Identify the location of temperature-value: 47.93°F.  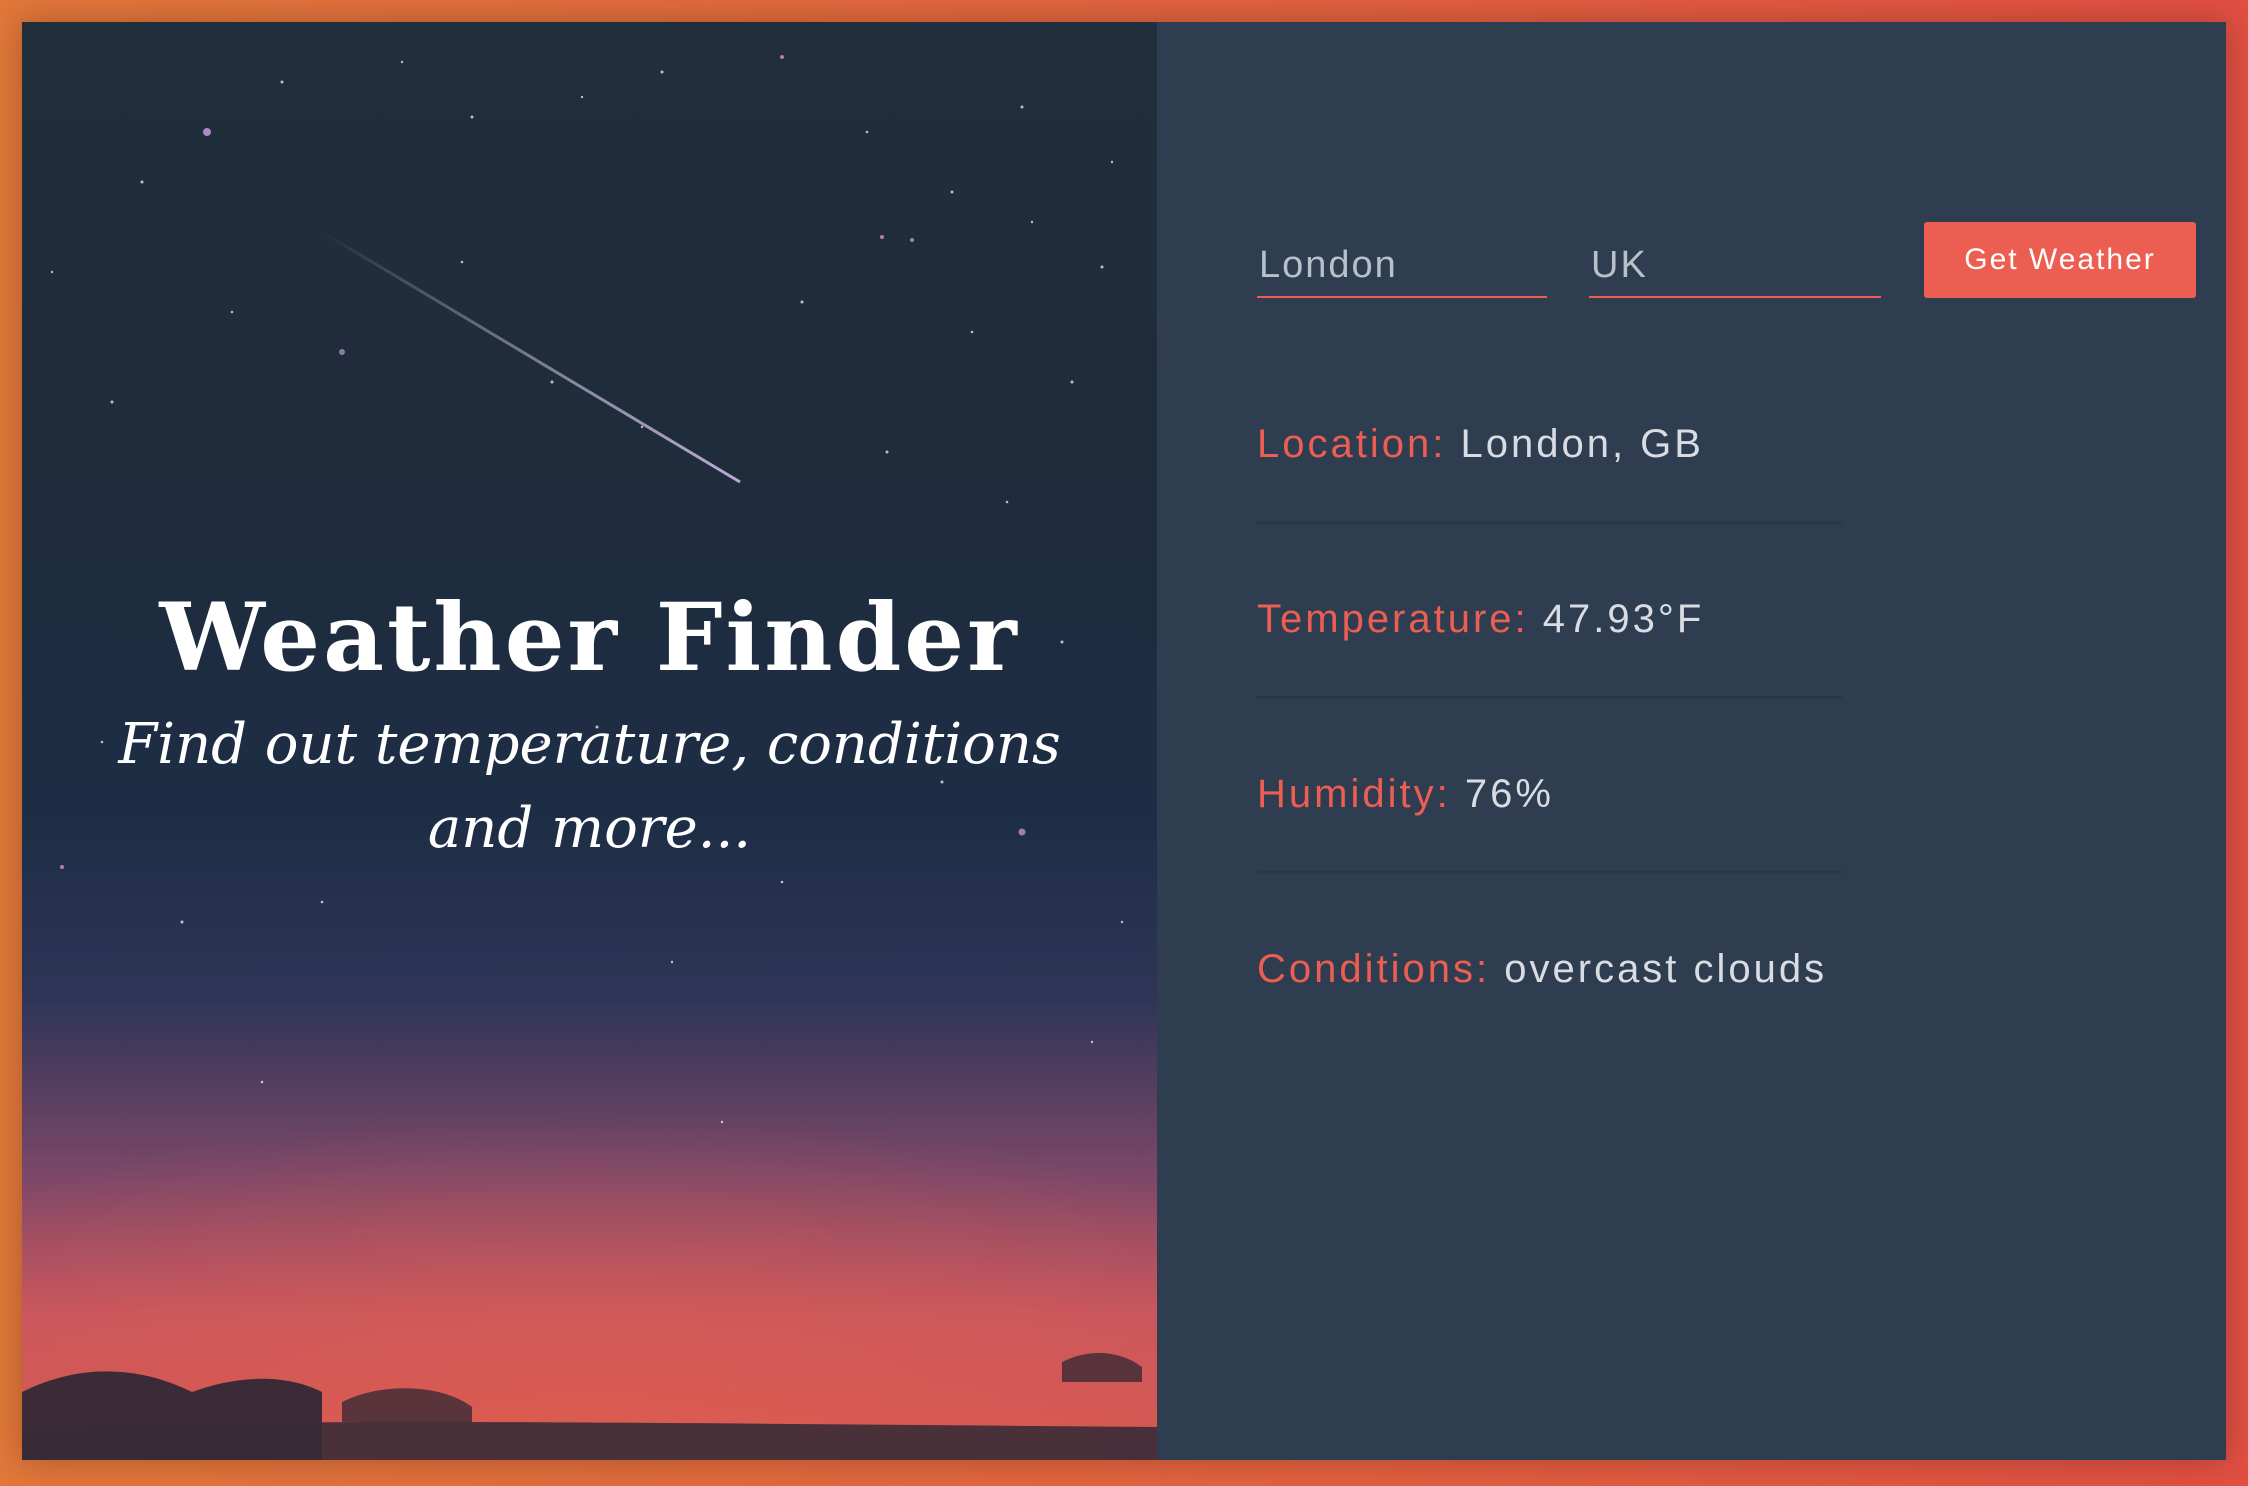
(1623, 619).